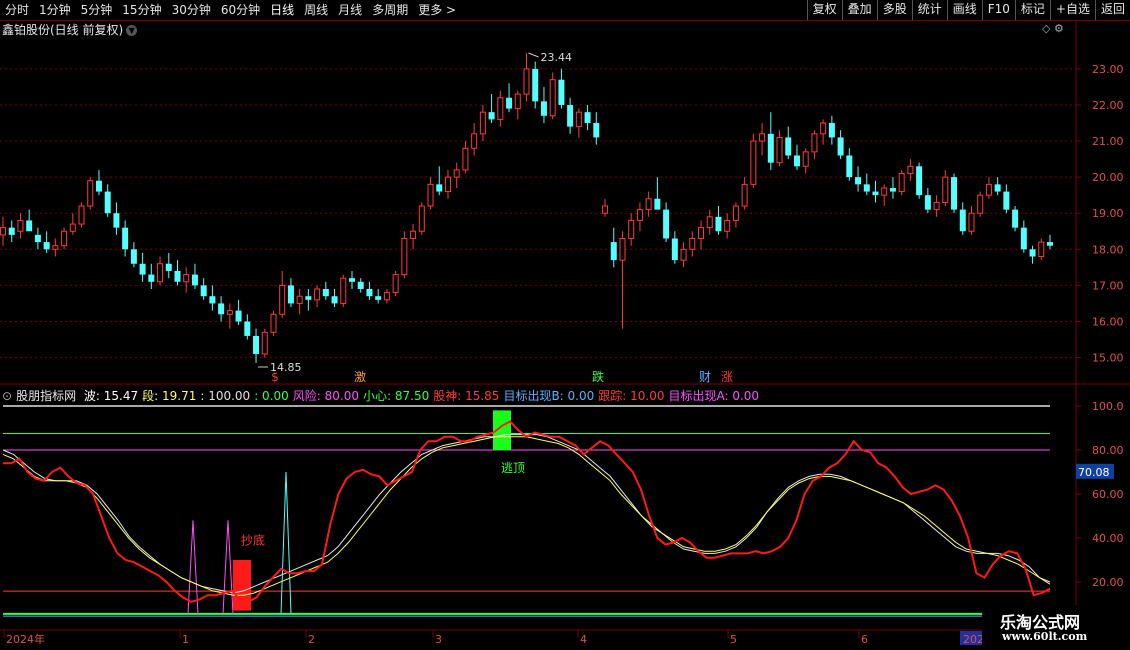 The image size is (1130, 650). I want to click on date-label-2: 2, so click(311, 639).